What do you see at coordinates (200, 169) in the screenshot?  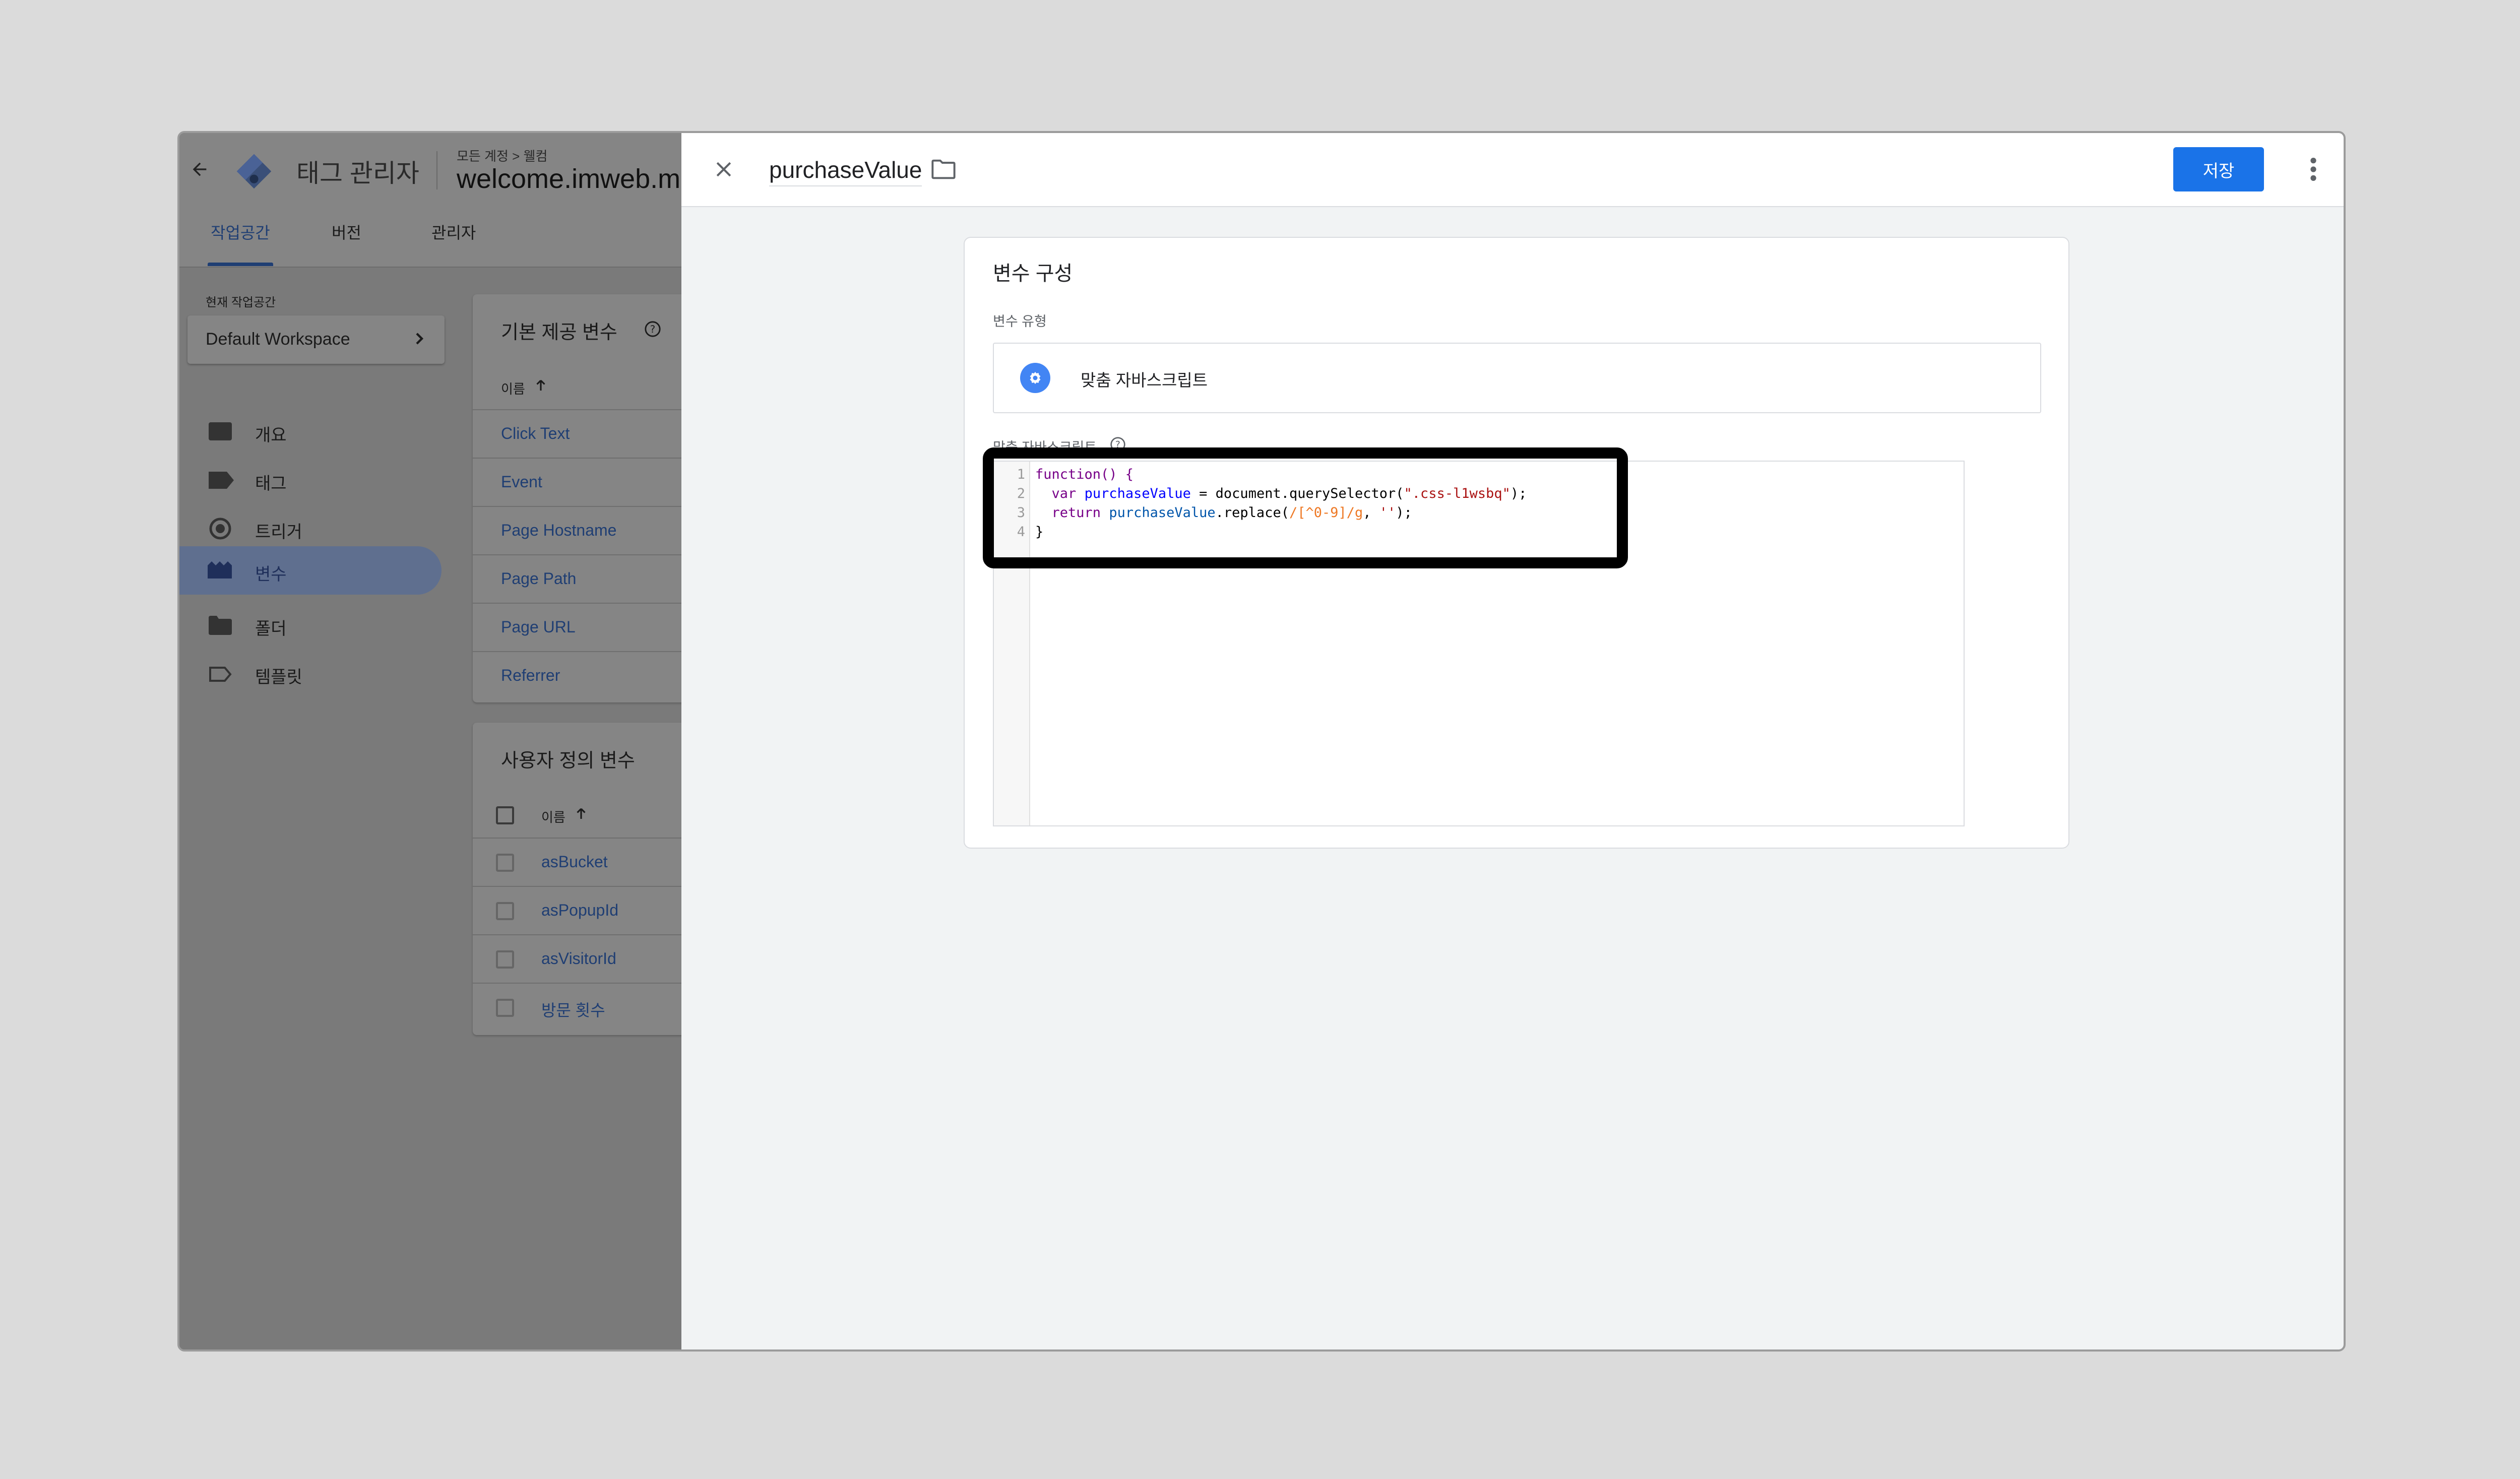 I see `back-arrow-icon` at bounding box center [200, 169].